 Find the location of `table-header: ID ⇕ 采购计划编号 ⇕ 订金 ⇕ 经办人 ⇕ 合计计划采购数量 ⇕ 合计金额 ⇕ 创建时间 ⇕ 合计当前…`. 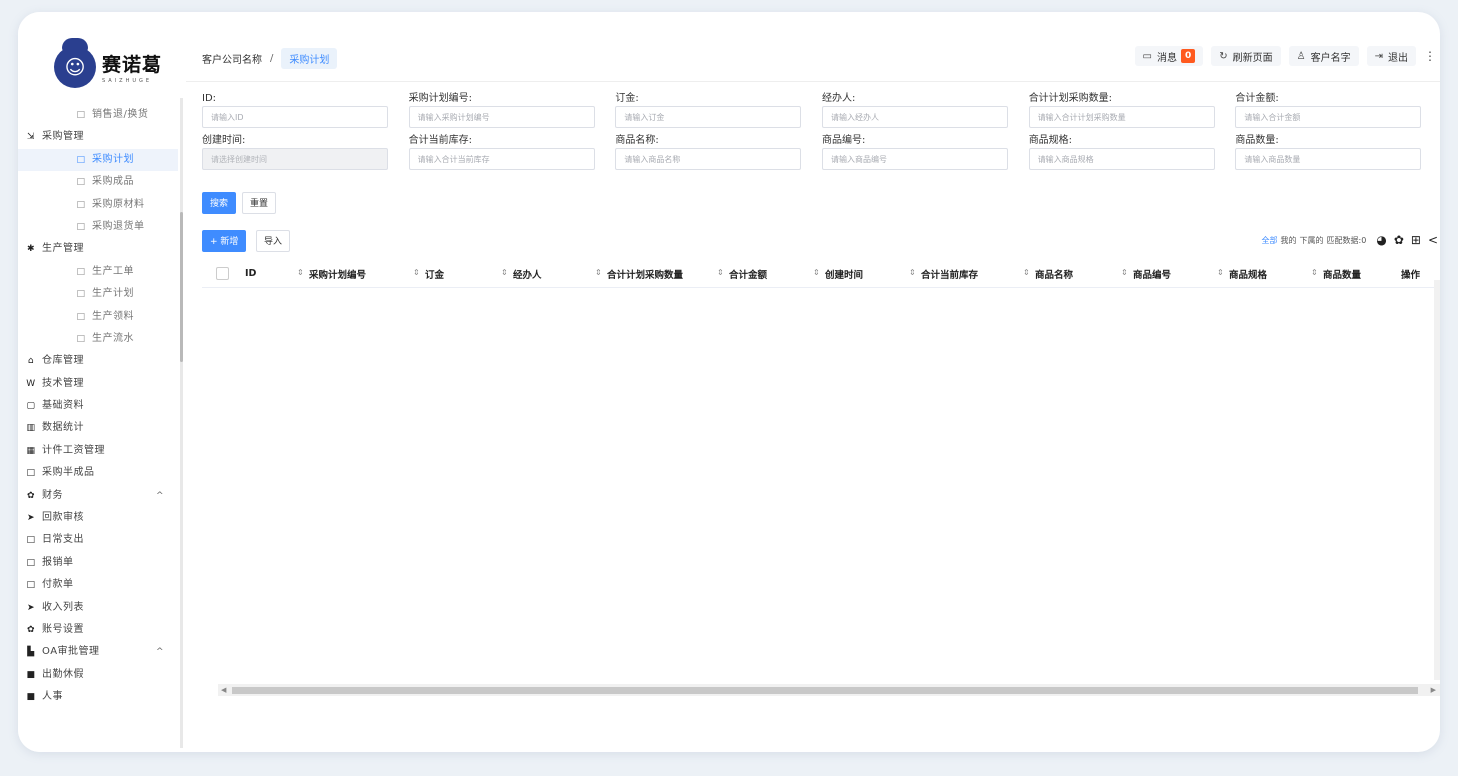

table-header: ID ⇕ 采购计划编号 ⇕ 订金 ⇕ 经办人 ⇕ 合计计划采购数量 ⇕ 合计金额 ⇕ 创建时间 ⇕ 合计当前… is located at coordinates (821, 274).